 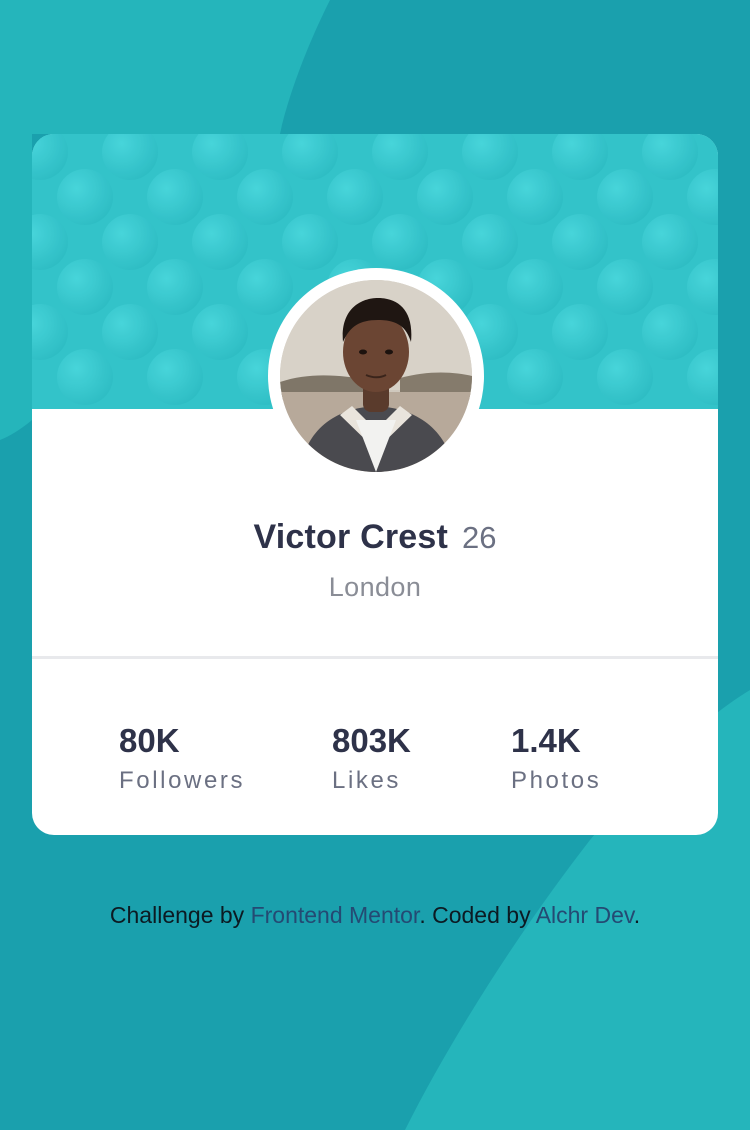 I want to click on avatar, so click(x=376, y=376).